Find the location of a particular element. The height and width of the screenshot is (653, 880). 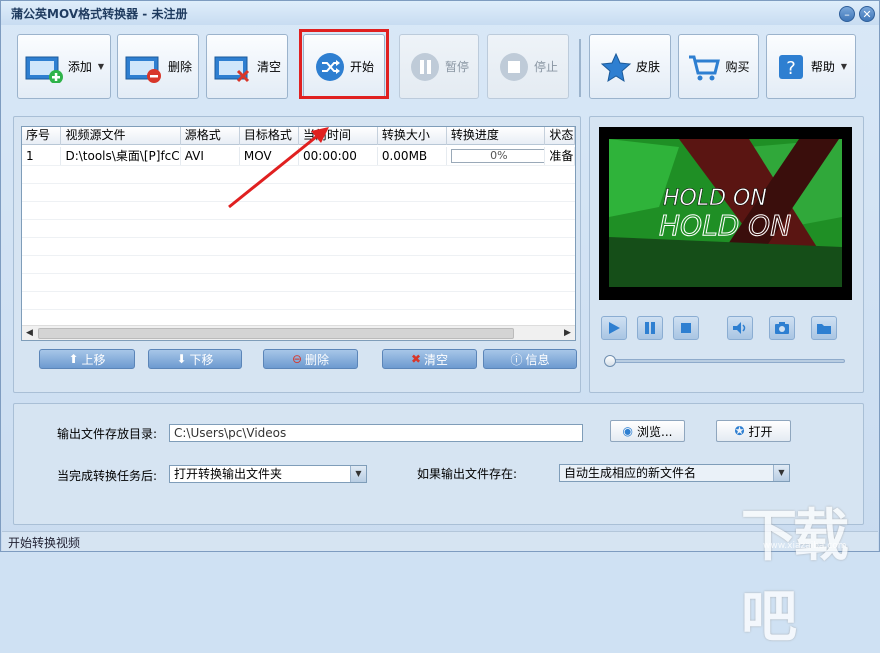

cart-icon is located at coordinates (705, 67).